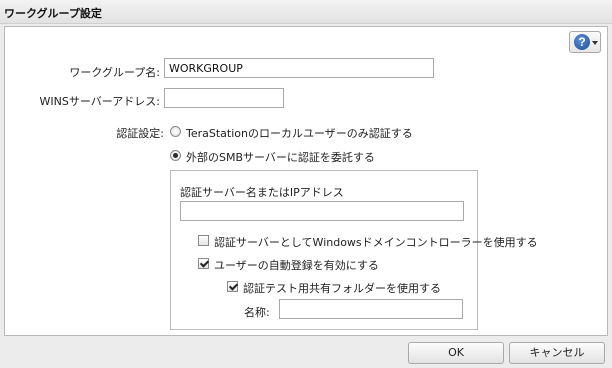  What do you see at coordinates (53, 13) in the screenshot?
I see `window-title: ワークグループ設定` at bounding box center [53, 13].